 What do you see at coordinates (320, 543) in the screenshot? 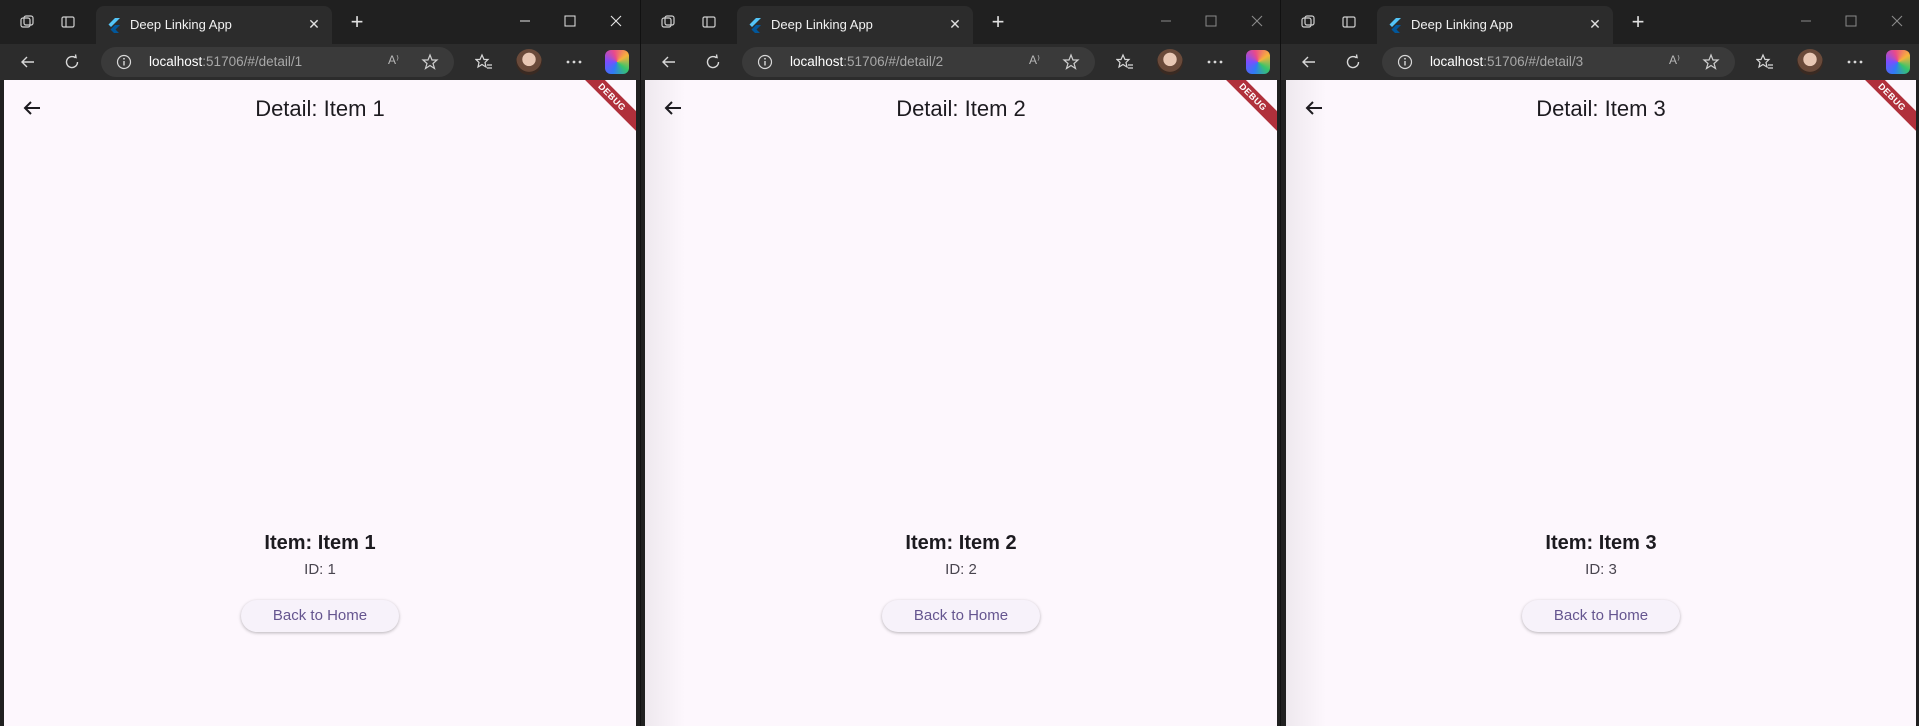
I see `item-title: Item: Item 1` at bounding box center [320, 543].